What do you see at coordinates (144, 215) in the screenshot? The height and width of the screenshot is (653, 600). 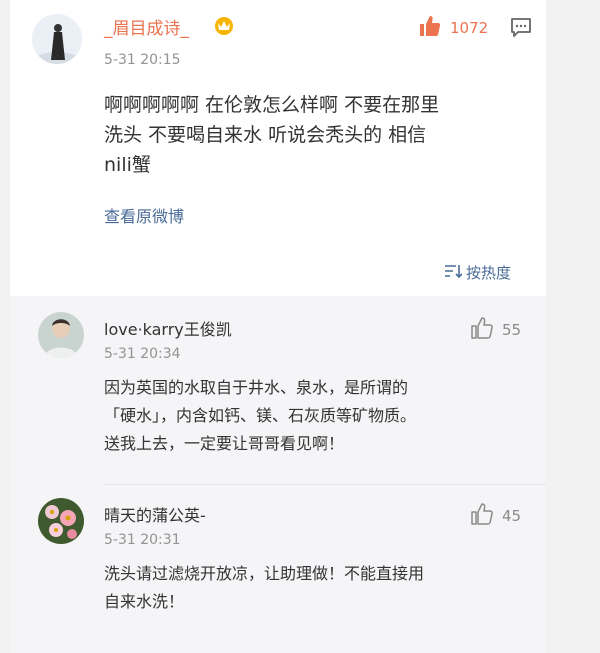 I see `view-original-weibo-link: 查看原微博` at bounding box center [144, 215].